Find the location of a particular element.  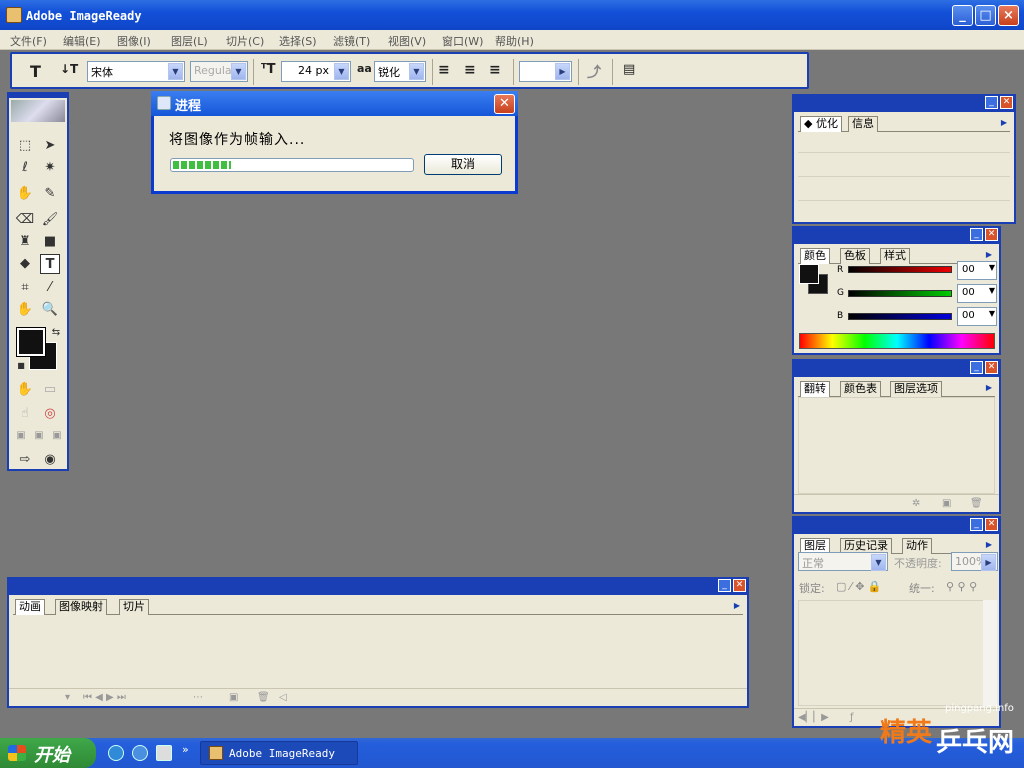

tab-slices: 切片 is located at coordinates (134, 607).